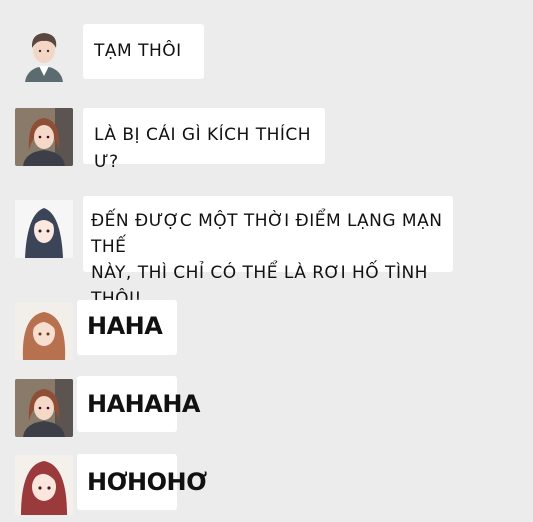  Describe the element at coordinates (44, 53) in the screenshot. I see `avatar-man` at that location.